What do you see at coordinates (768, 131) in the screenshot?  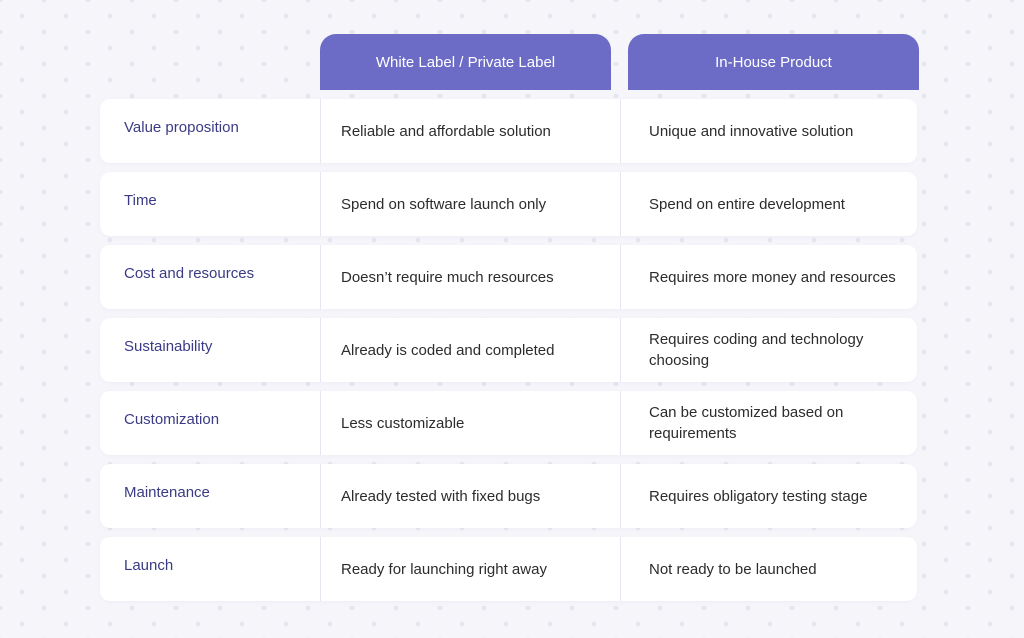 I see `in-house-value: Unique and innovative solution` at bounding box center [768, 131].